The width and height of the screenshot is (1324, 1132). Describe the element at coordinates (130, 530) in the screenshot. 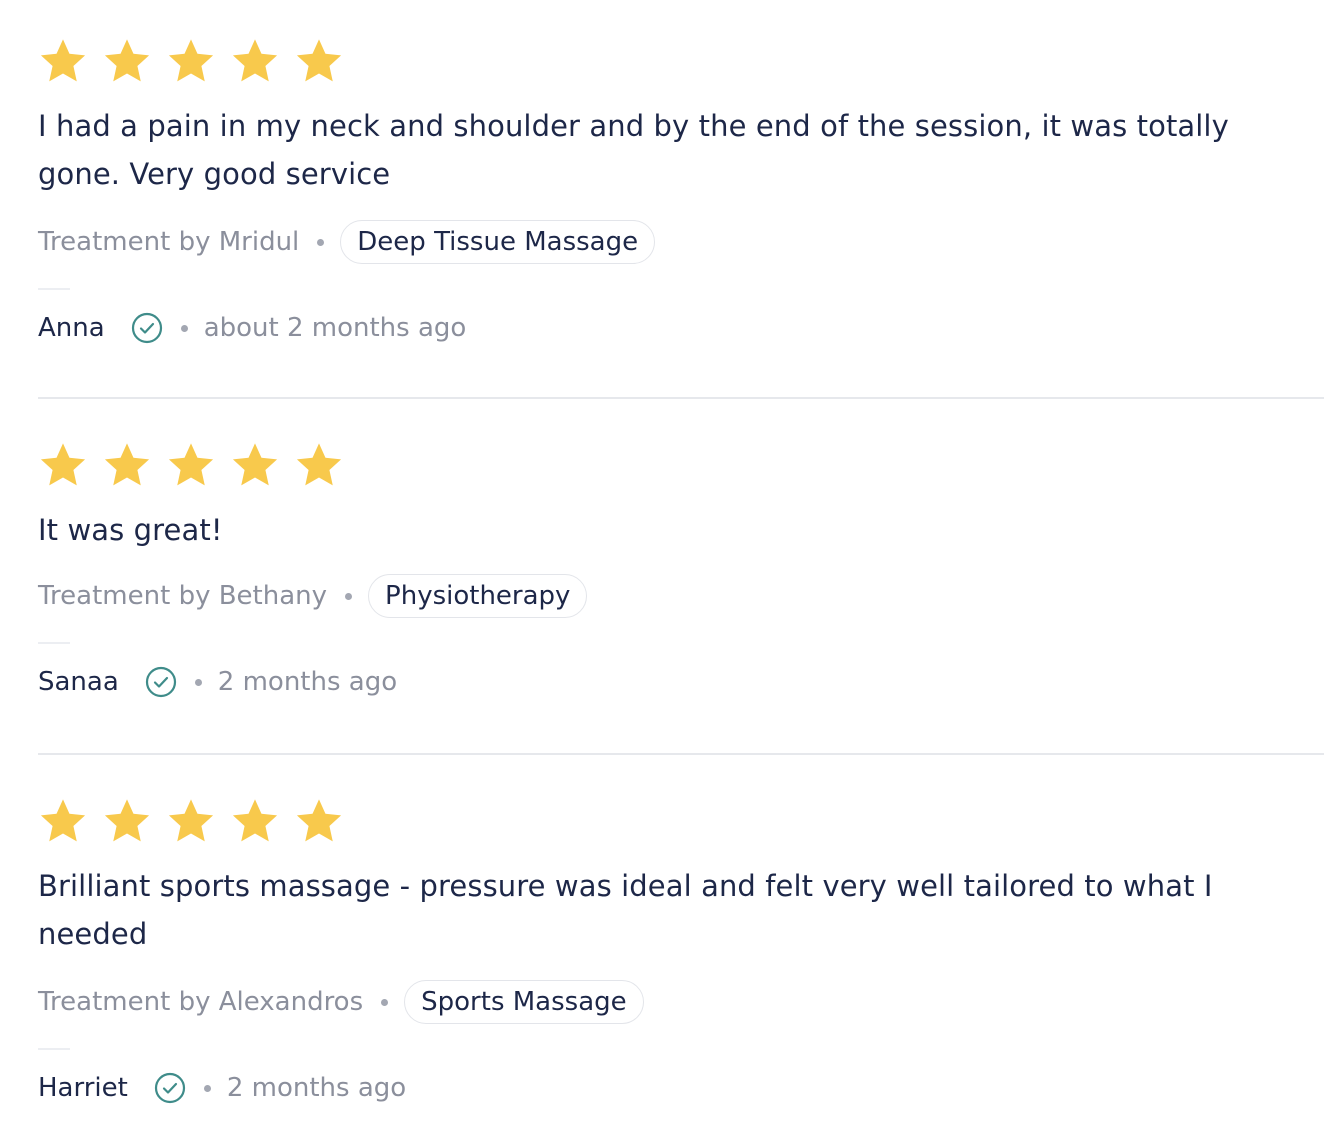

I see `review-text: It was great!` at that location.